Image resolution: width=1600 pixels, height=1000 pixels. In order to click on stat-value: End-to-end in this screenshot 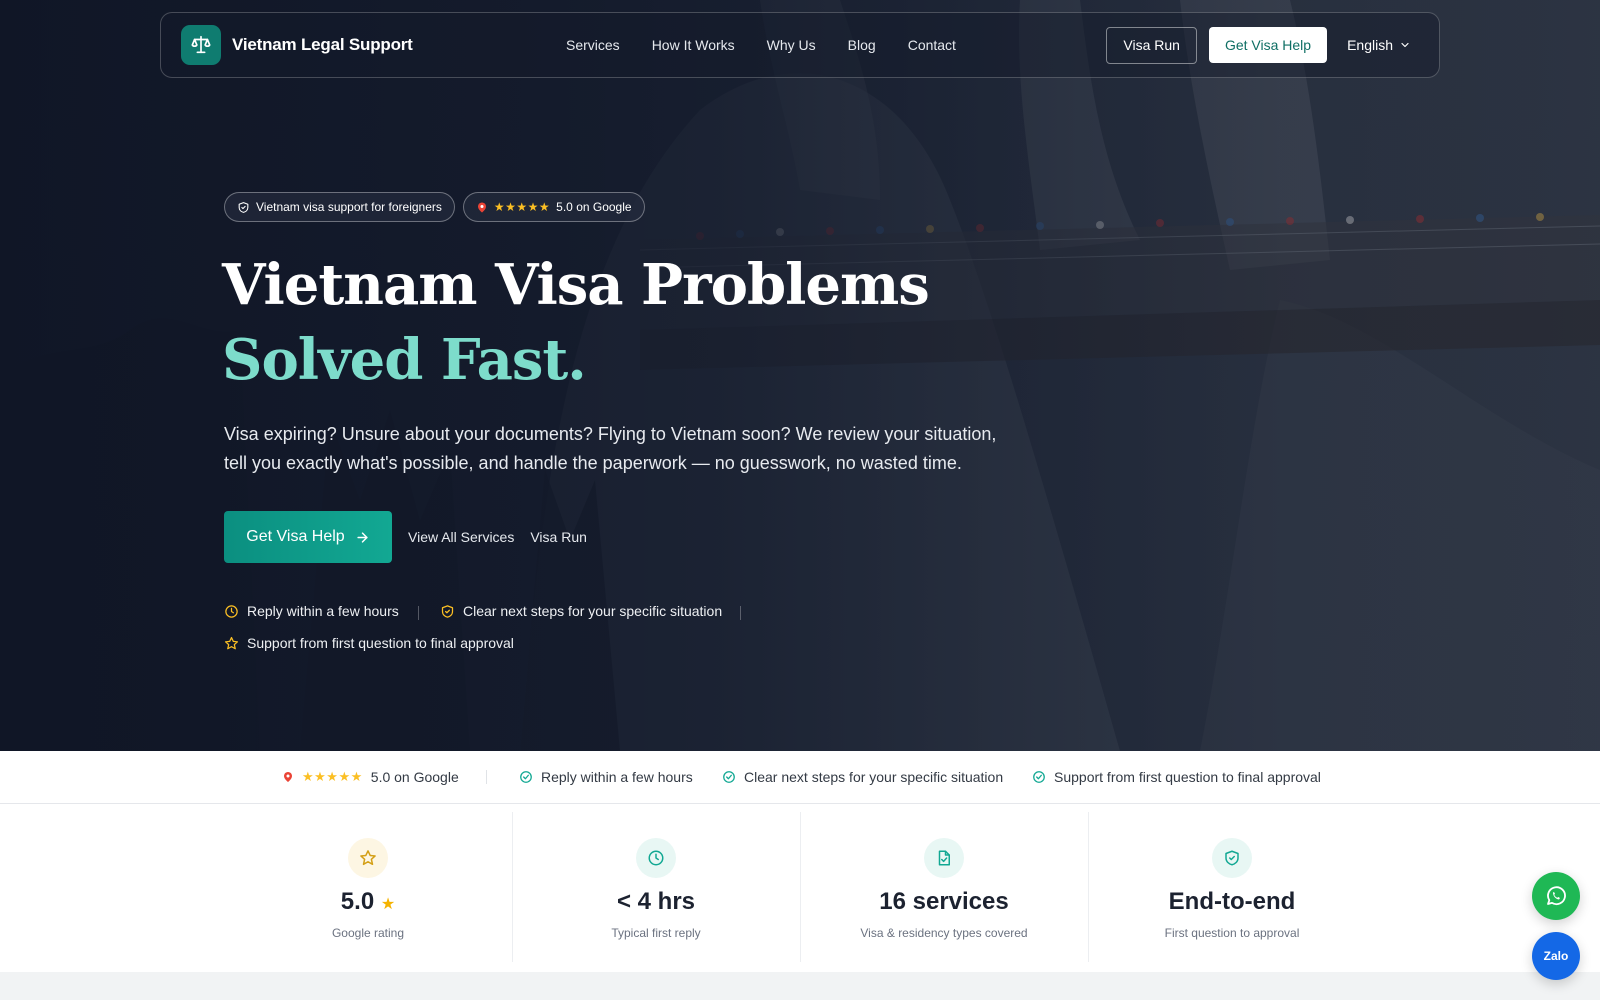, I will do `click(1232, 901)`.